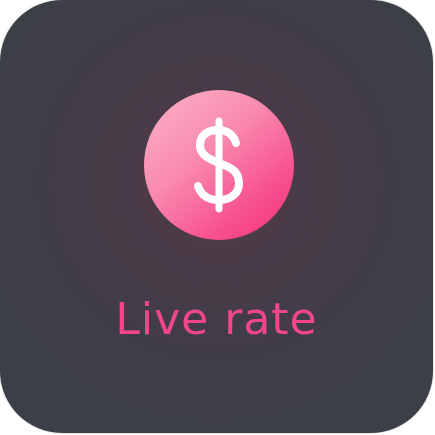 This screenshot has width=435, height=435. What do you see at coordinates (216, 319) in the screenshot?
I see `tile-label: Live rate` at bounding box center [216, 319].